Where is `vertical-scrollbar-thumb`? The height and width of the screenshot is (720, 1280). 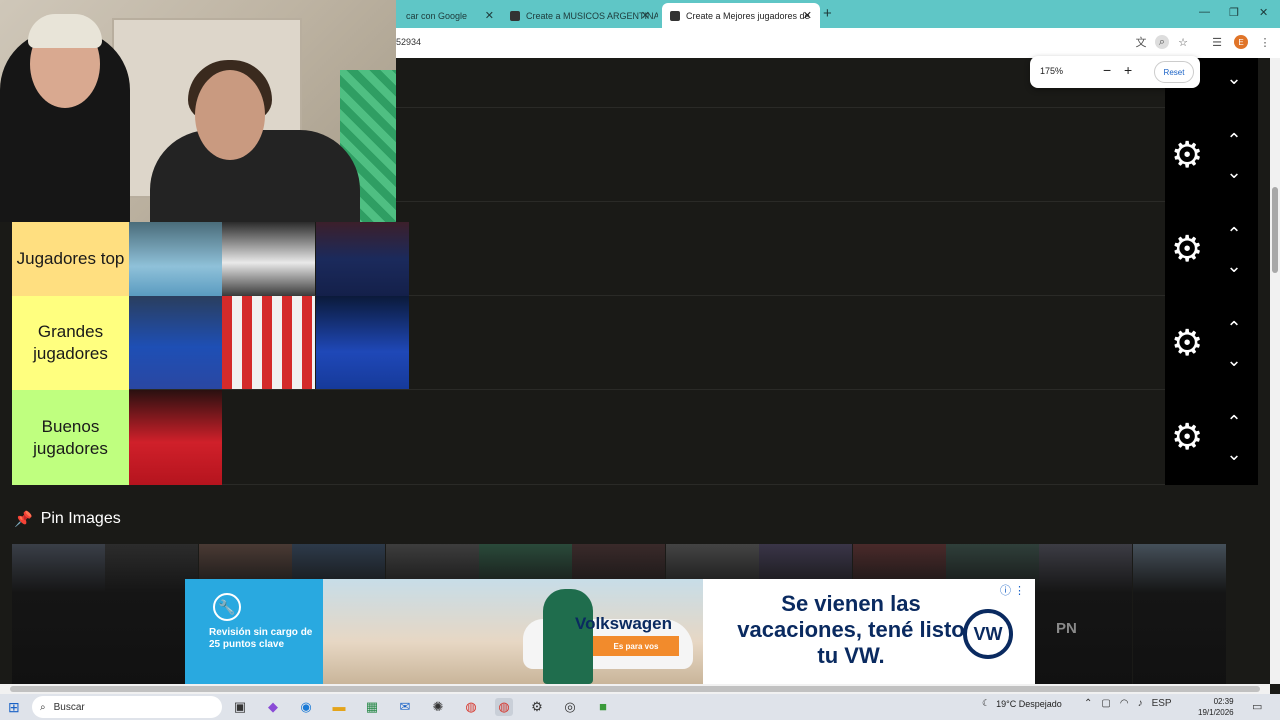 vertical-scrollbar-thumb is located at coordinates (1275, 230).